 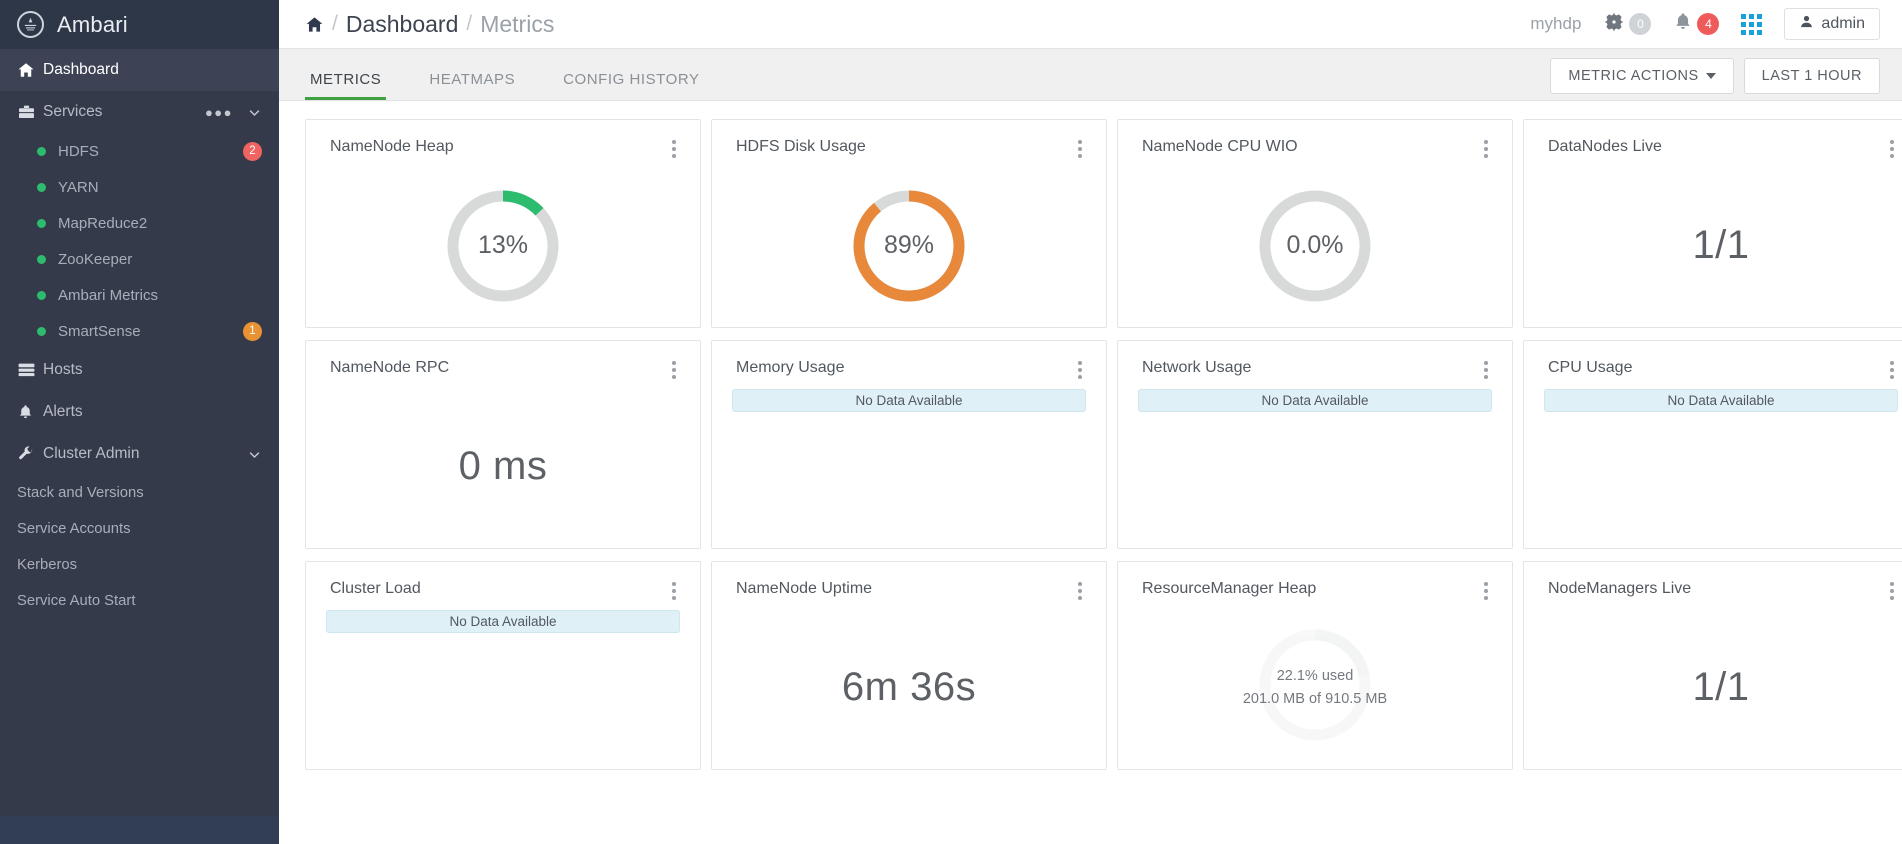 What do you see at coordinates (1556, 23) in the screenshot?
I see `cluster-name-label: myhdp` at bounding box center [1556, 23].